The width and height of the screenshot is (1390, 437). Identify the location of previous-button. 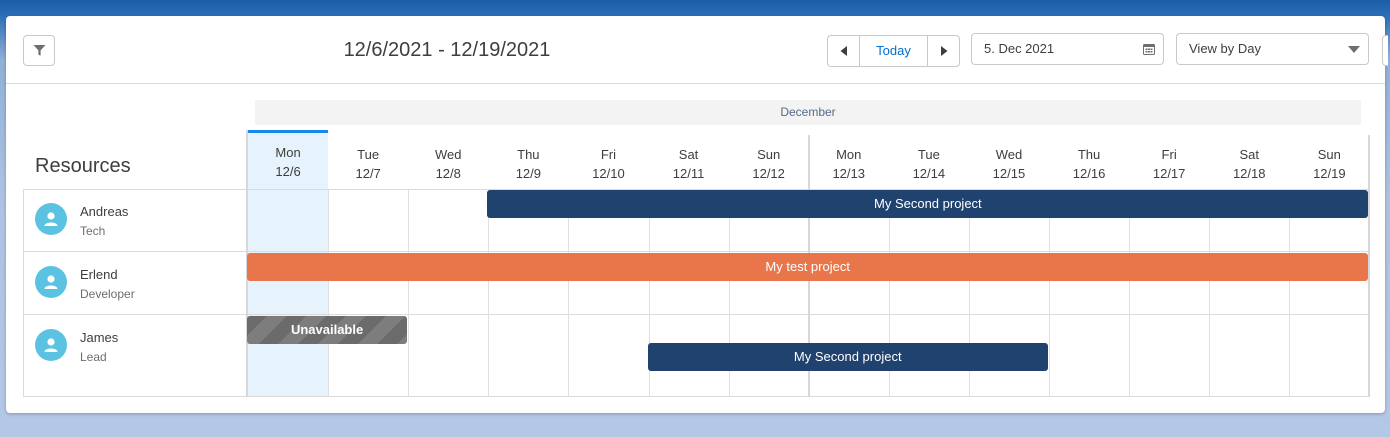
(843, 51).